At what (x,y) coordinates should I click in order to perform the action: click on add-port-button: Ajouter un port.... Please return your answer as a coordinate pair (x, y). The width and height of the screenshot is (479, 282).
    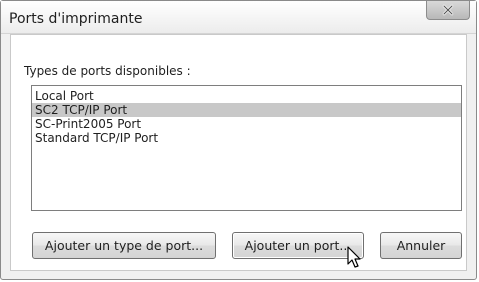
    Looking at the image, I should click on (298, 245).